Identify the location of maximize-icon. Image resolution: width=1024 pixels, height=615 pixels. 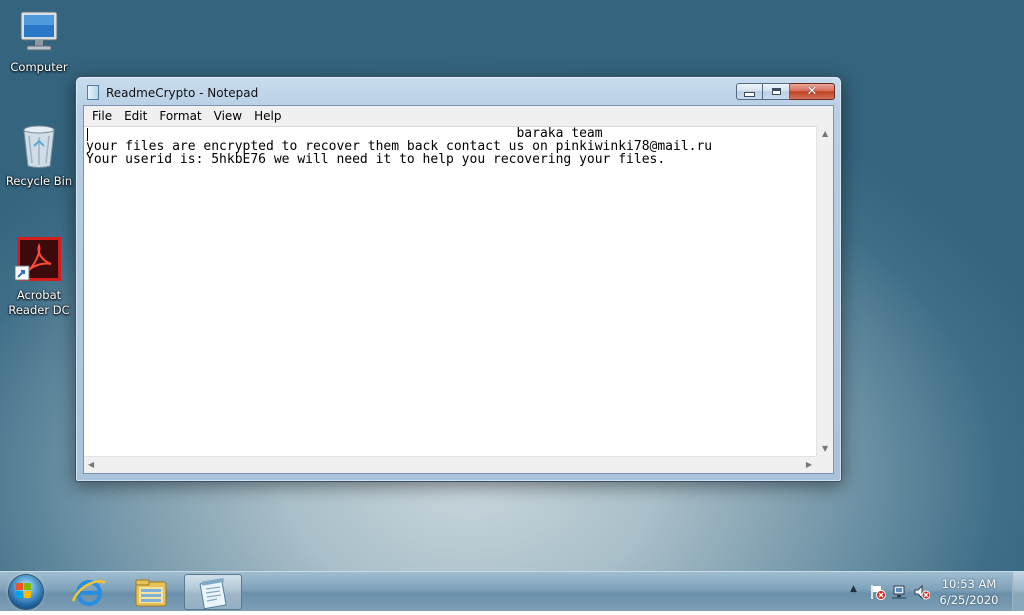
(776, 91).